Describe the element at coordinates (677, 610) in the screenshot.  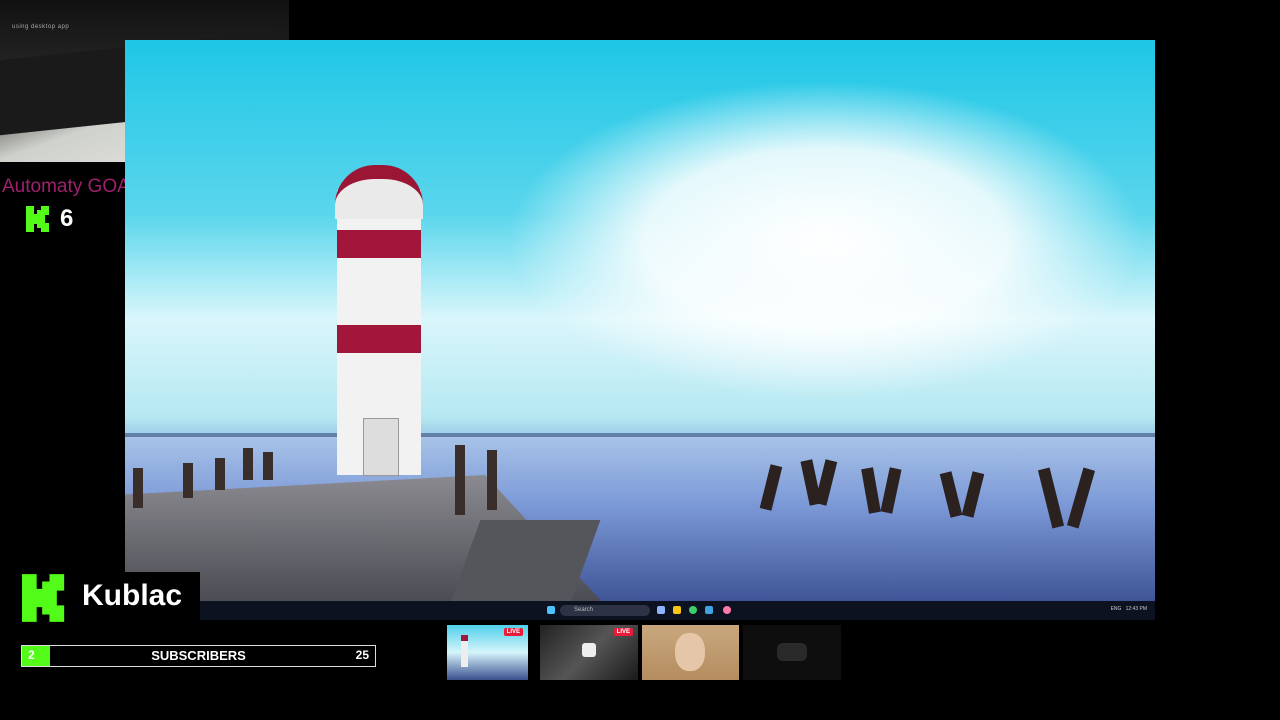
I see `file-explorer-icon` at that location.